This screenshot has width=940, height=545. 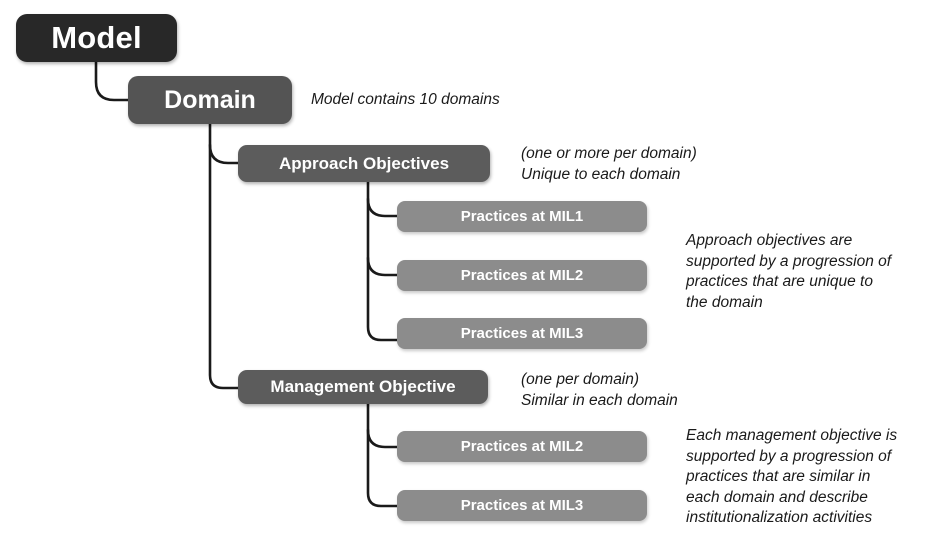 What do you see at coordinates (522, 505) in the screenshot?
I see `node-management-practice-mil3: Practices at MIL3` at bounding box center [522, 505].